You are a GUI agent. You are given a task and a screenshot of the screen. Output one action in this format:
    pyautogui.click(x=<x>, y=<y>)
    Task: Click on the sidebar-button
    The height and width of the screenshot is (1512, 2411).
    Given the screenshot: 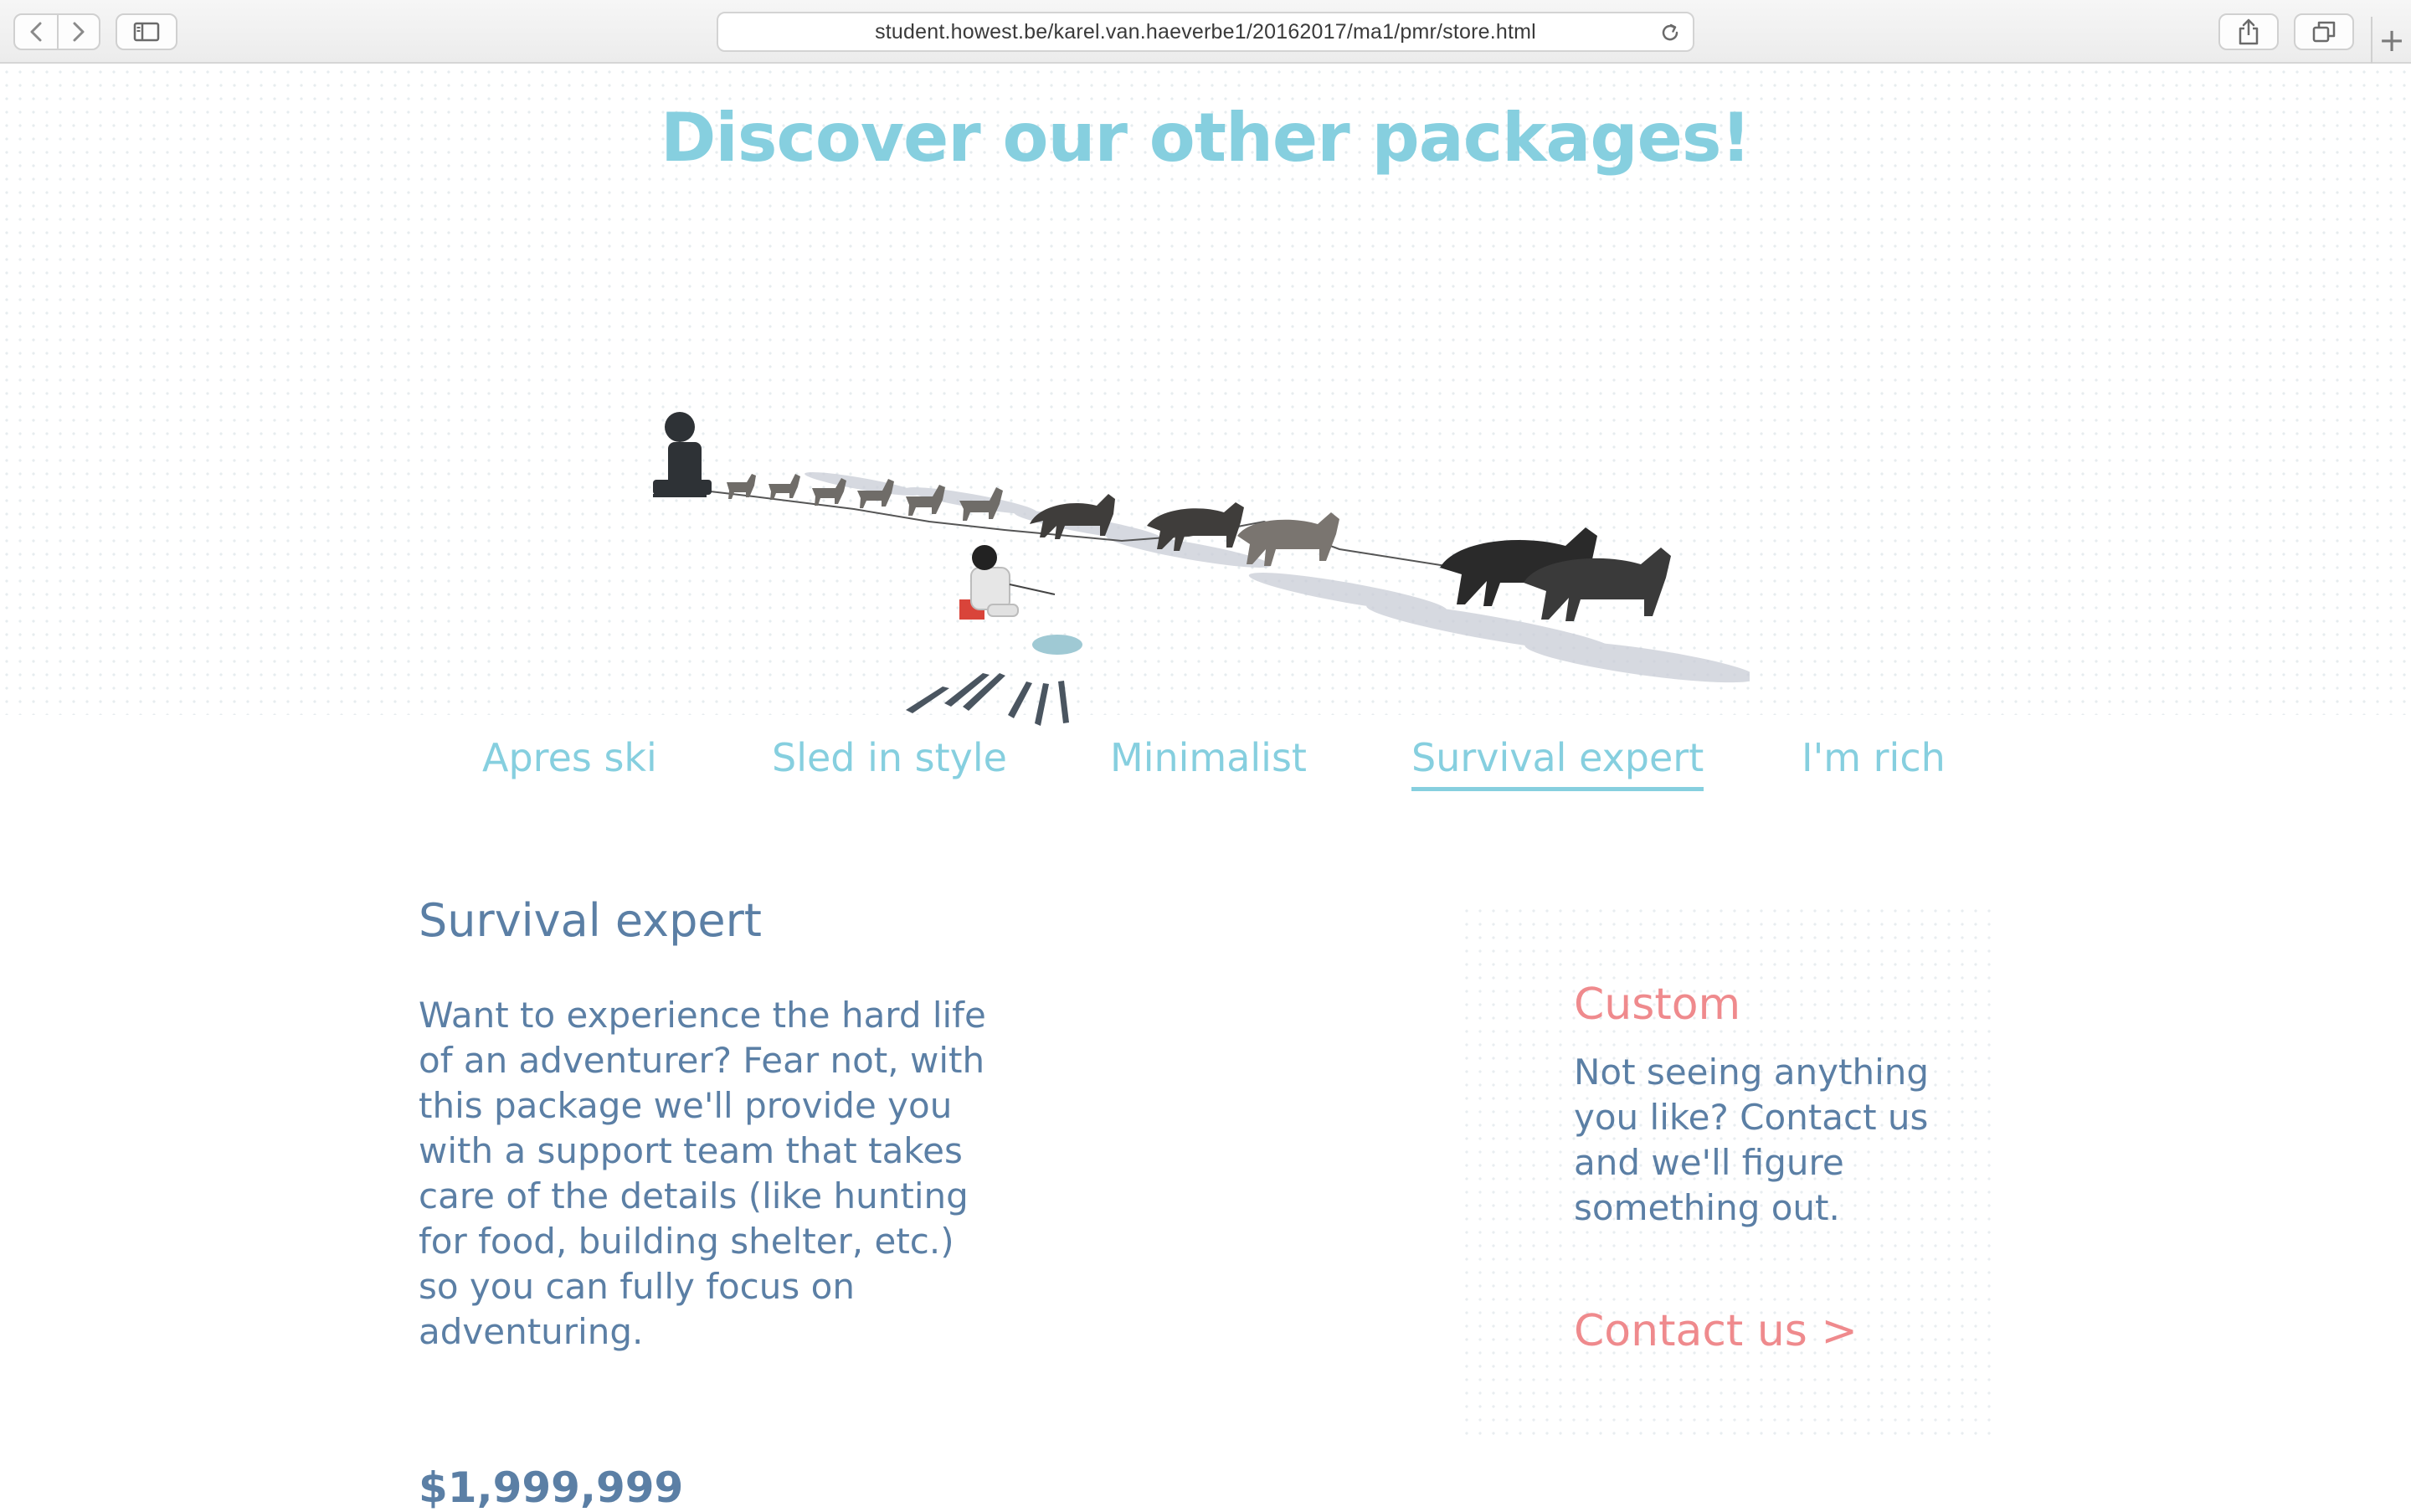 What is the action you would take?
    pyautogui.click(x=146, y=31)
    